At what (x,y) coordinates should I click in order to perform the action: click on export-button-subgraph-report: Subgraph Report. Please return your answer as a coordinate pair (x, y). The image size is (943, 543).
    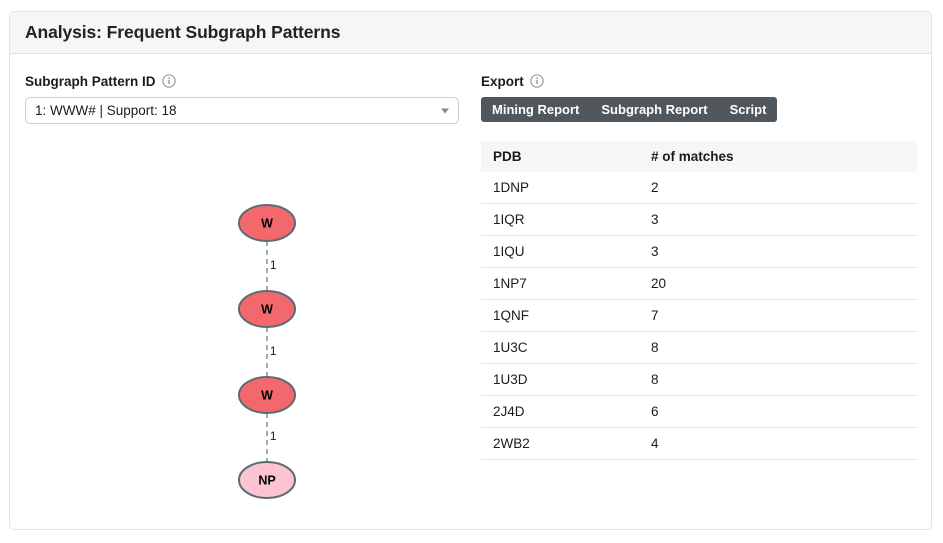
    Looking at the image, I should click on (654, 109).